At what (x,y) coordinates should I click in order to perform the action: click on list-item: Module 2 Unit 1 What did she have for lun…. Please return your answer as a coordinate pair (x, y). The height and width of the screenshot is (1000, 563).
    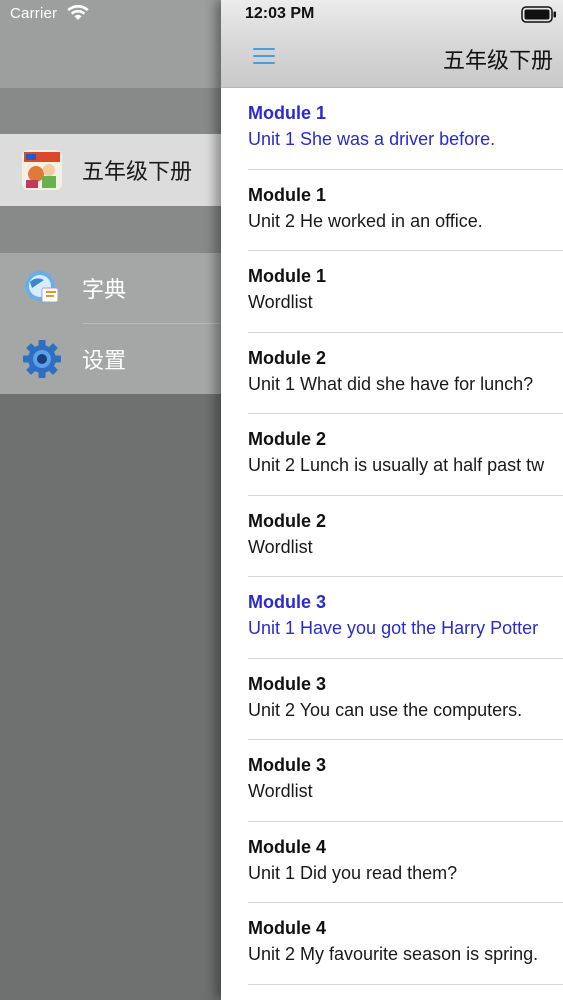
    Looking at the image, I should click on (392, 374).